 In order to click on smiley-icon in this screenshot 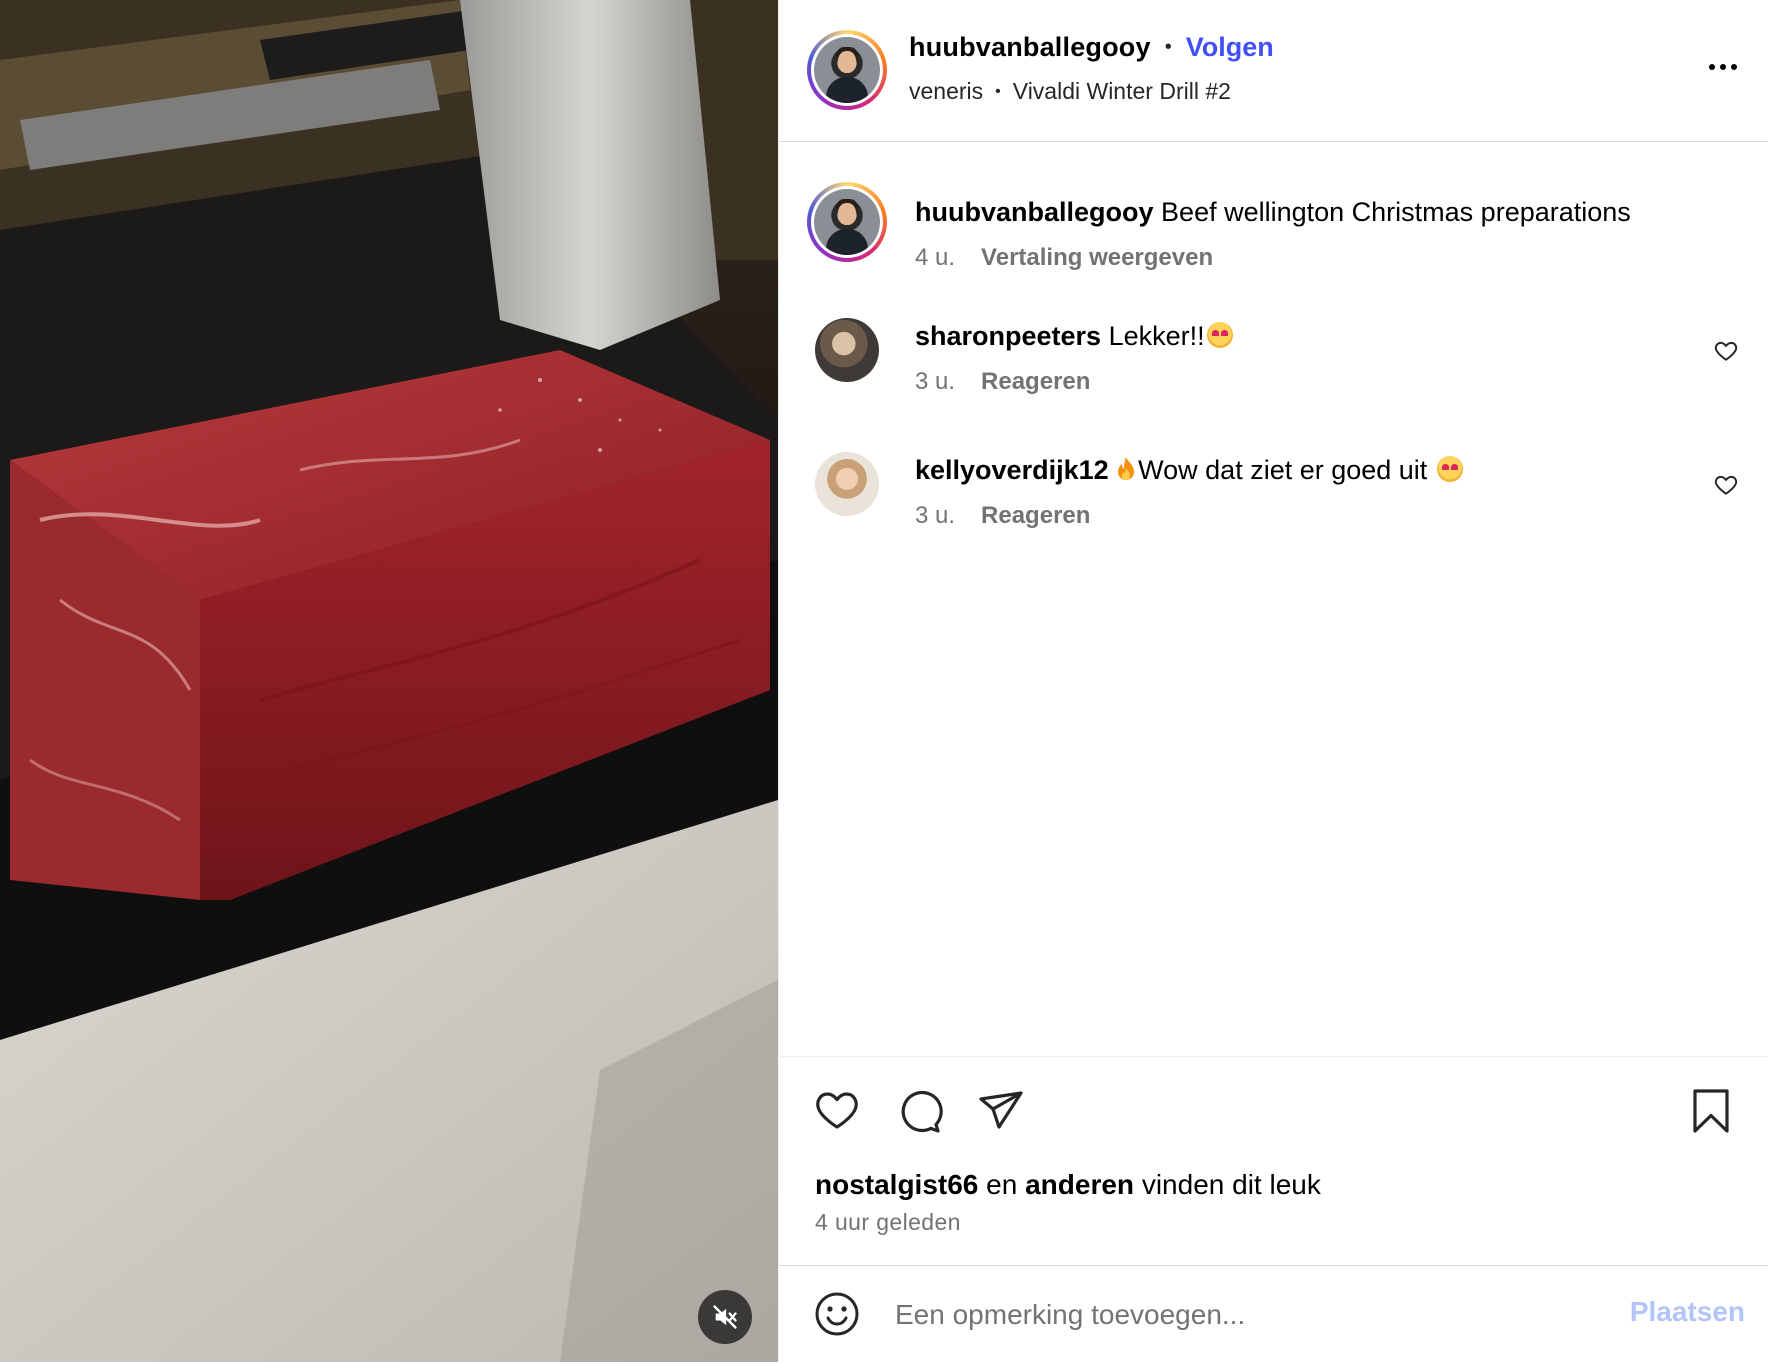, I will do `click(837, 1314)`.